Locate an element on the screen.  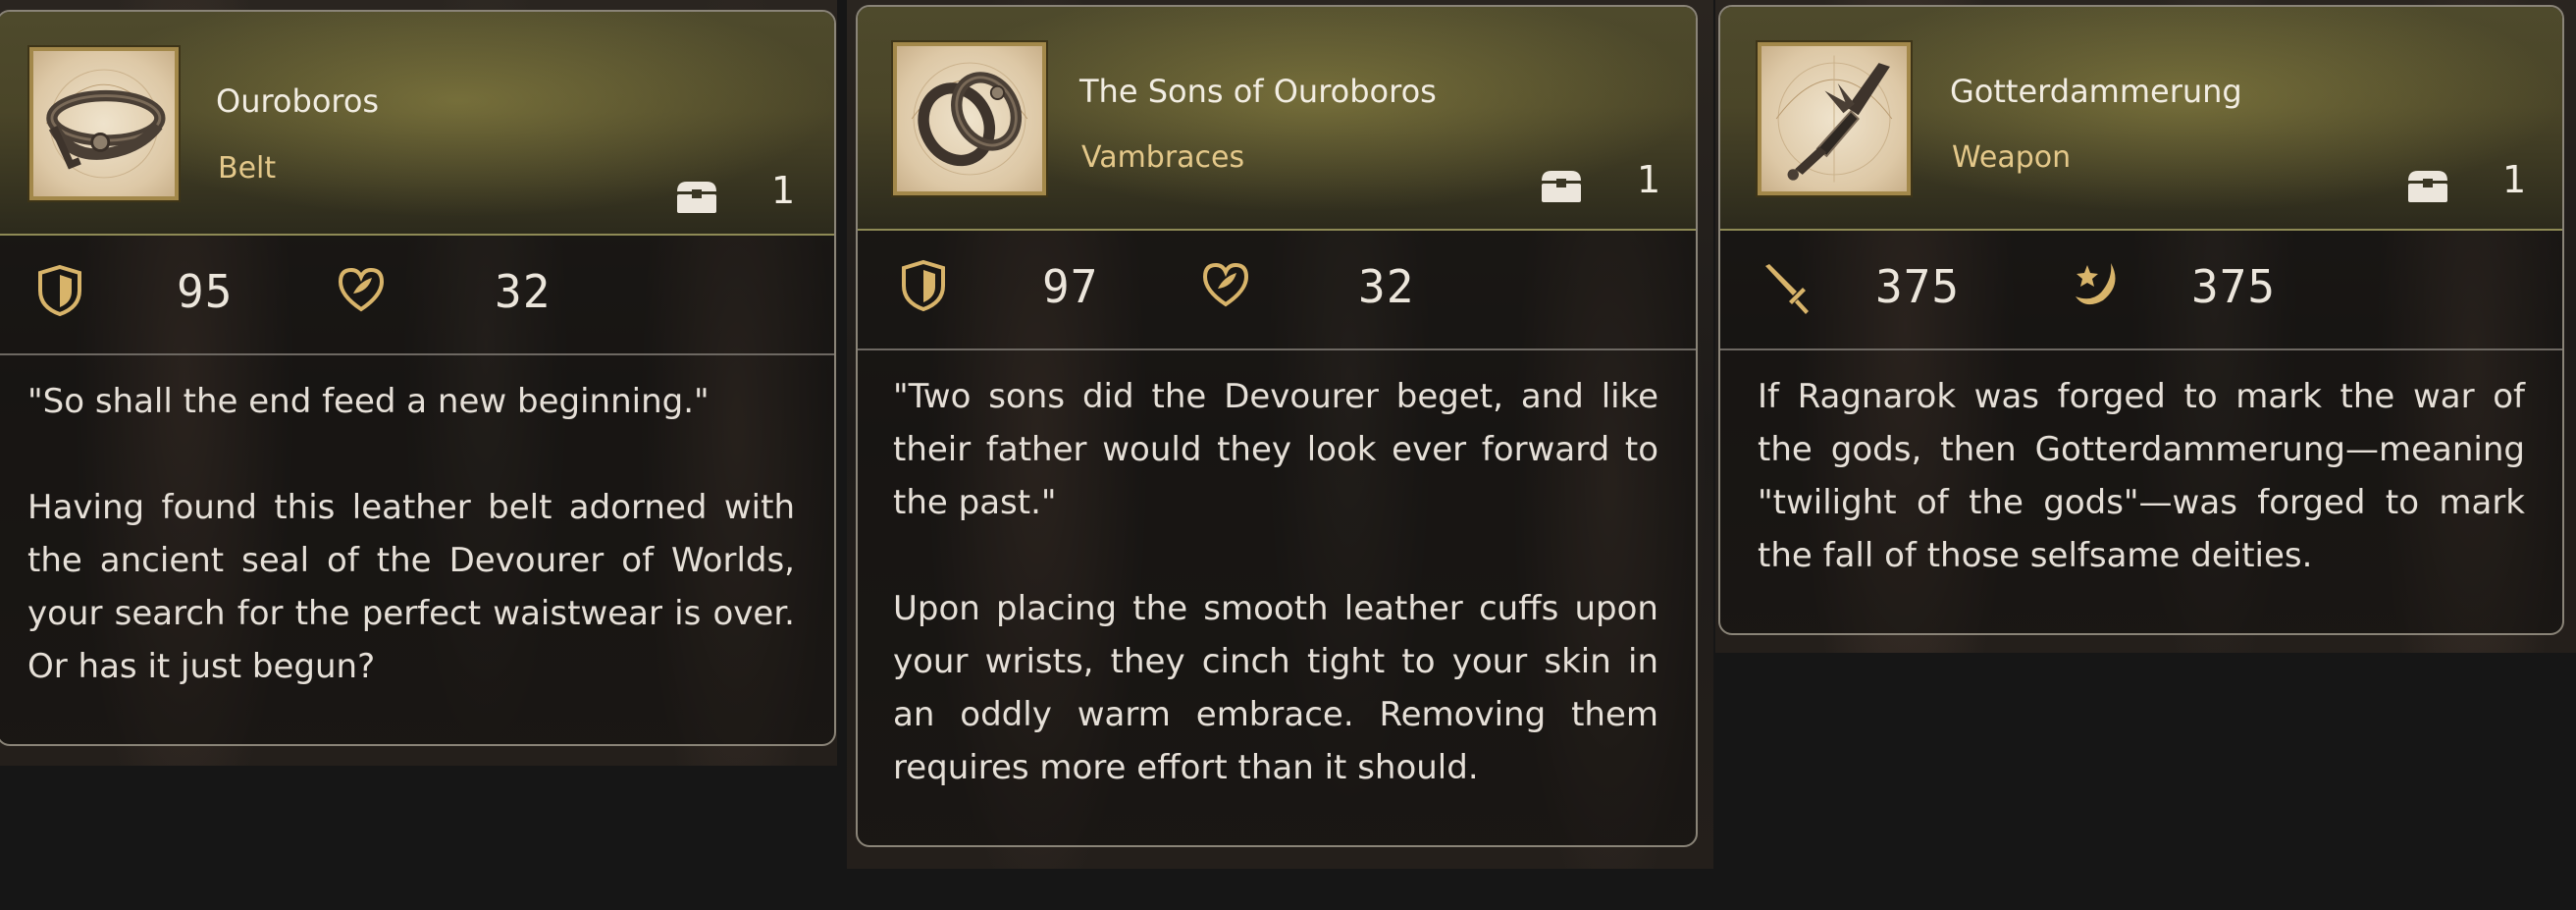
stats-row: 375 375 is located at coordinates (2141, 289).